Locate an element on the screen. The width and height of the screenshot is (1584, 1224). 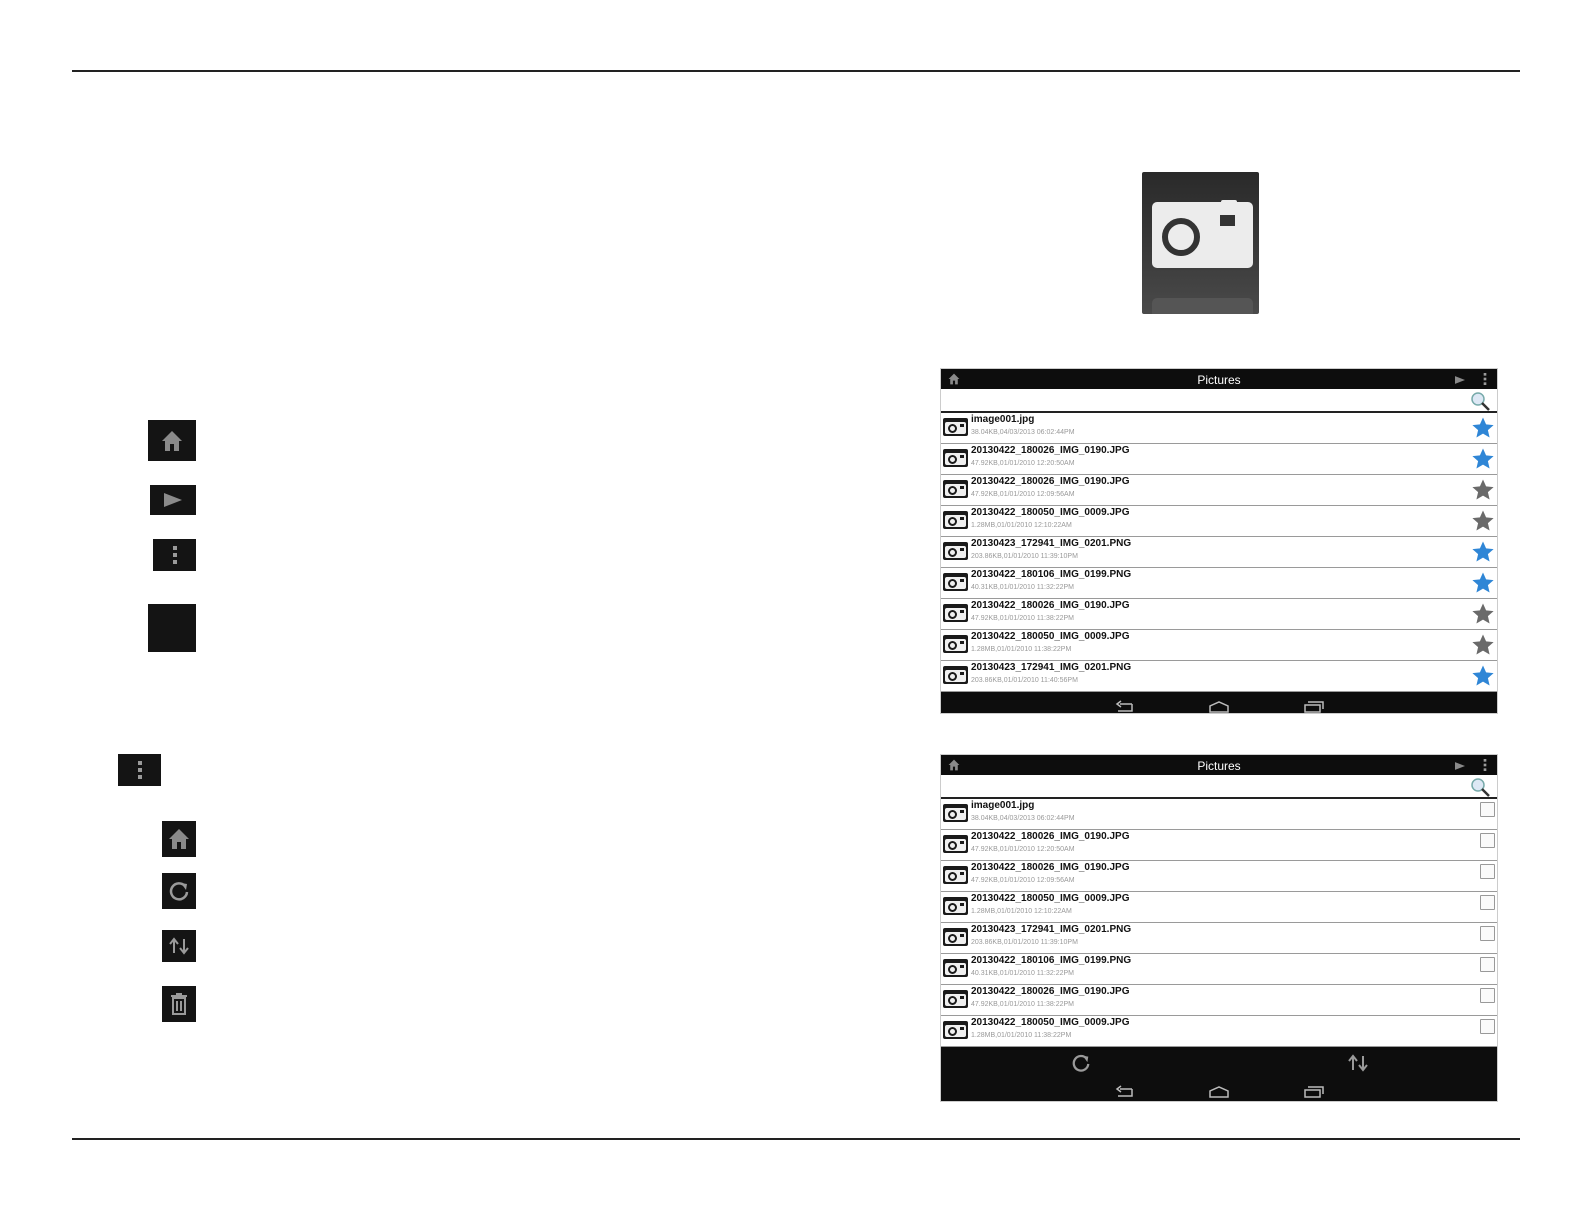
trash-icon is located at coordinates (179, 1004).